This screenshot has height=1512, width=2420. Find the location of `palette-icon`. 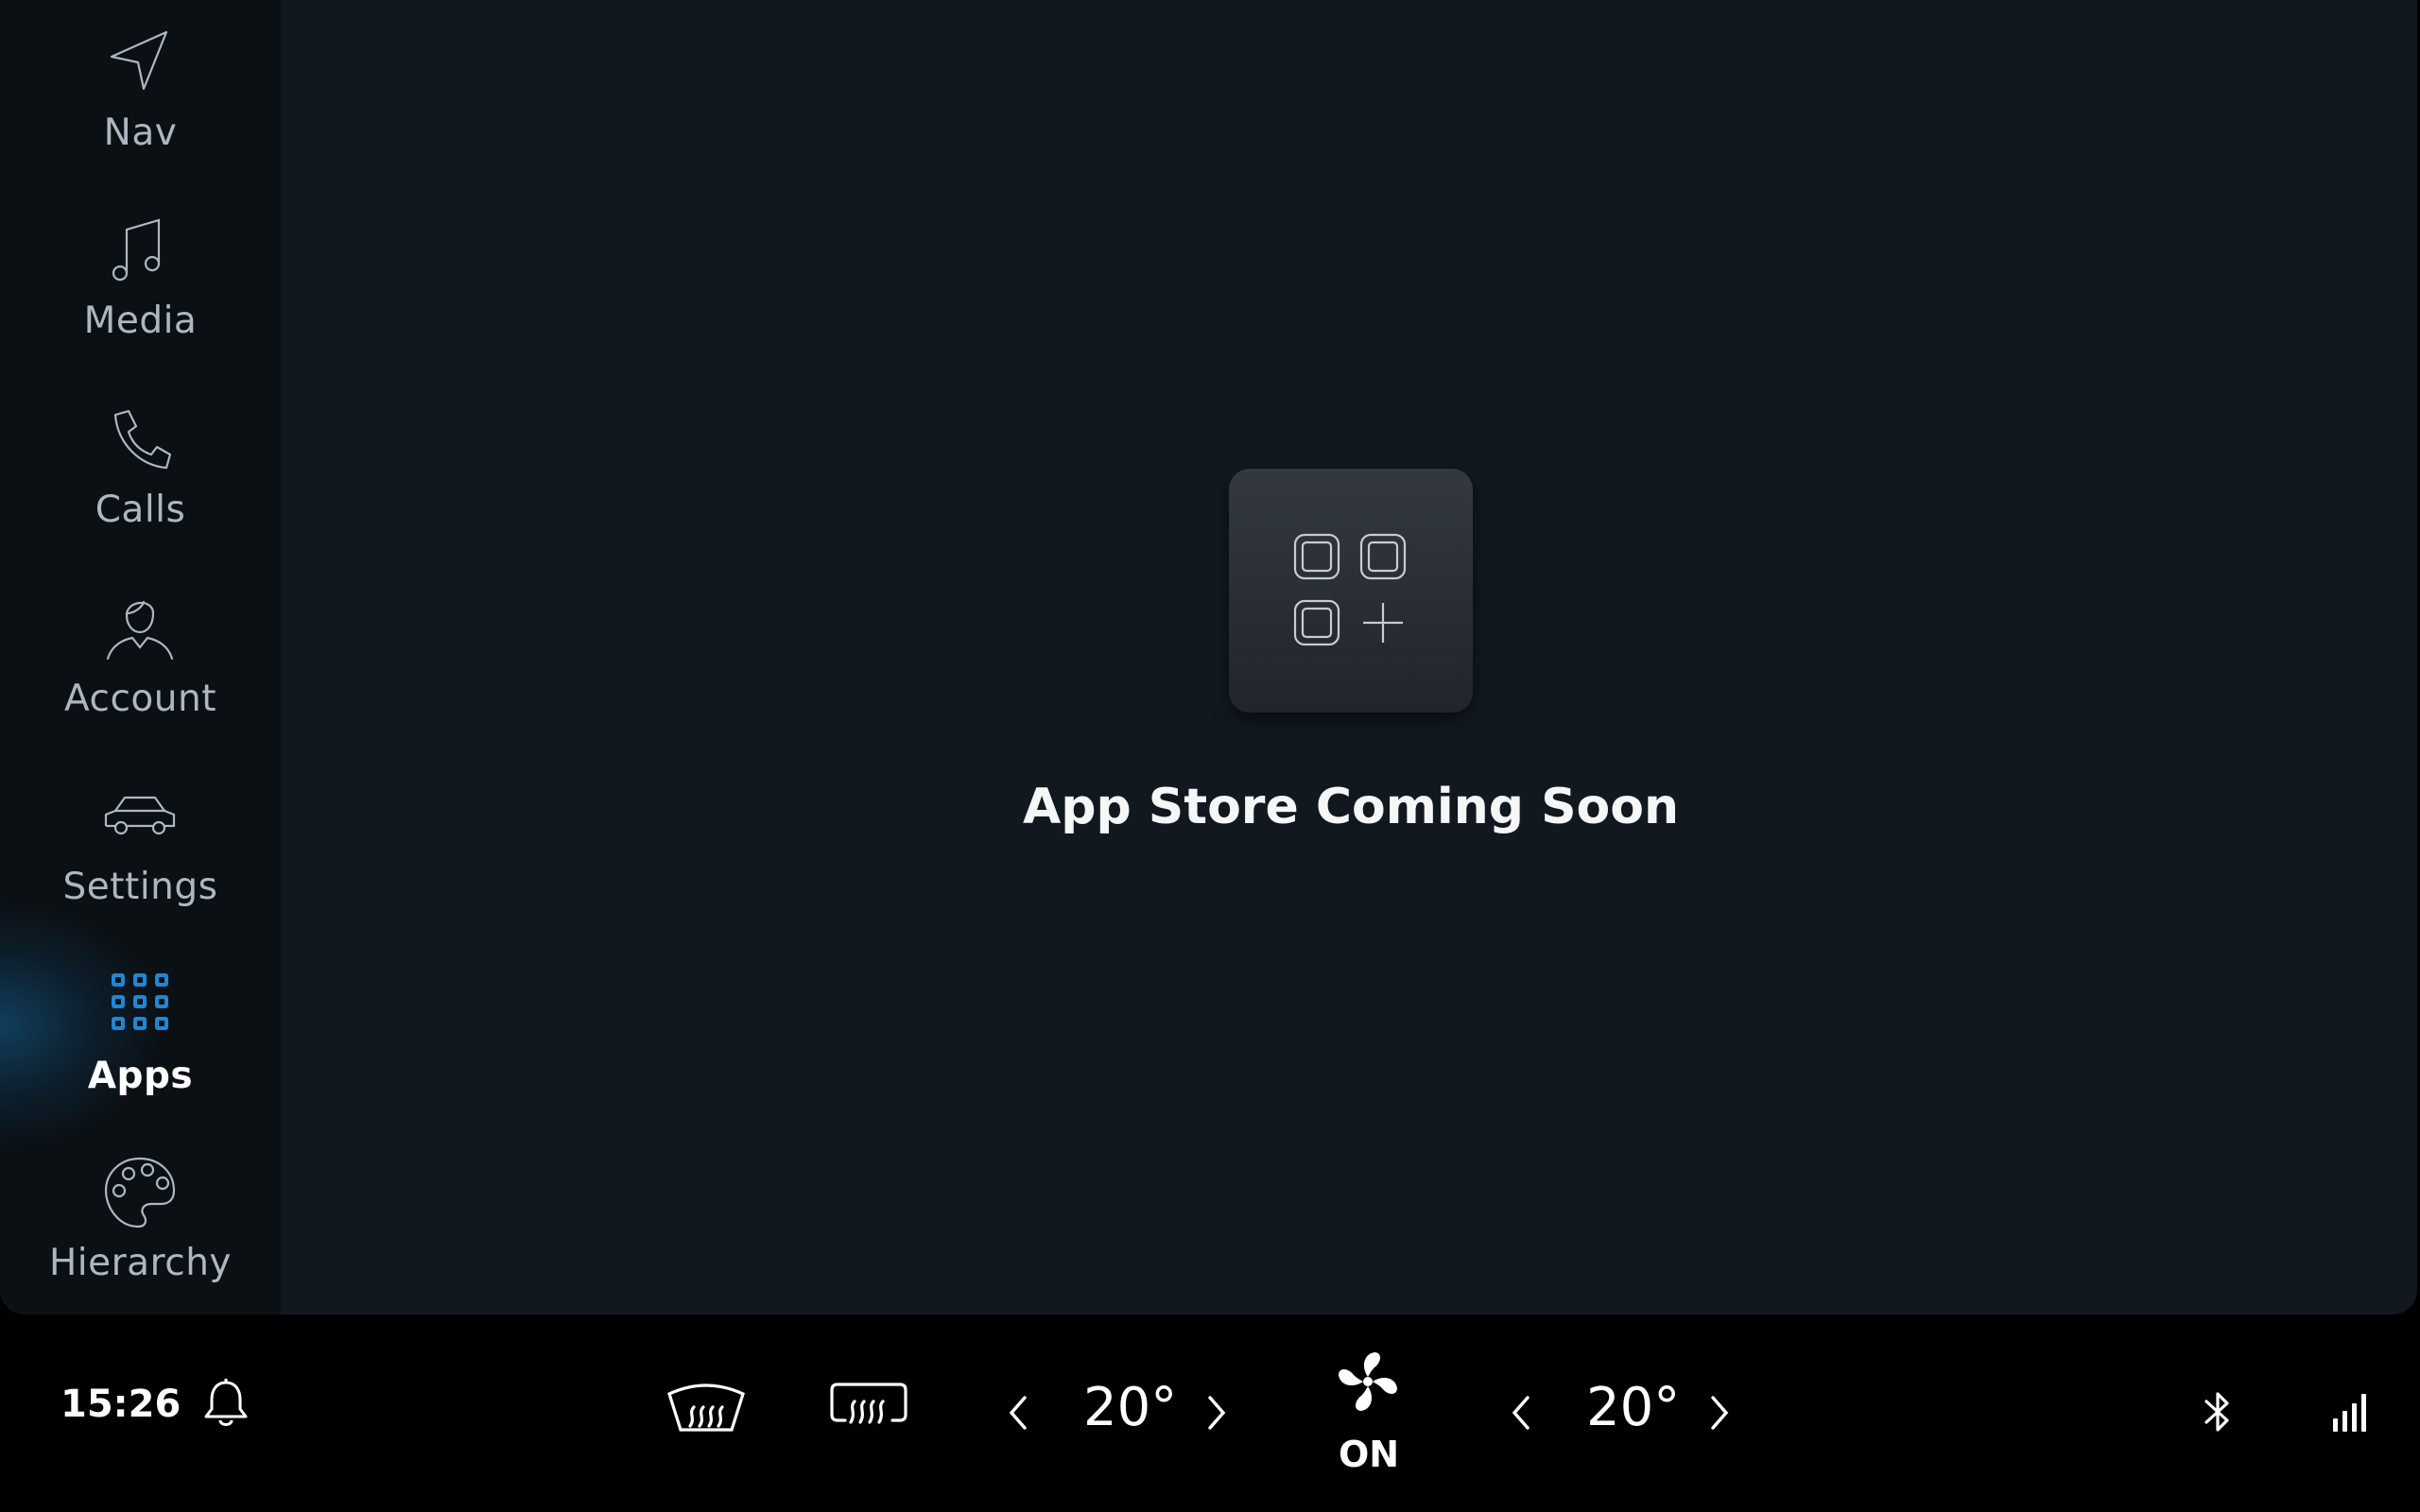

palette-icon is located at coordinates (140, 1192).